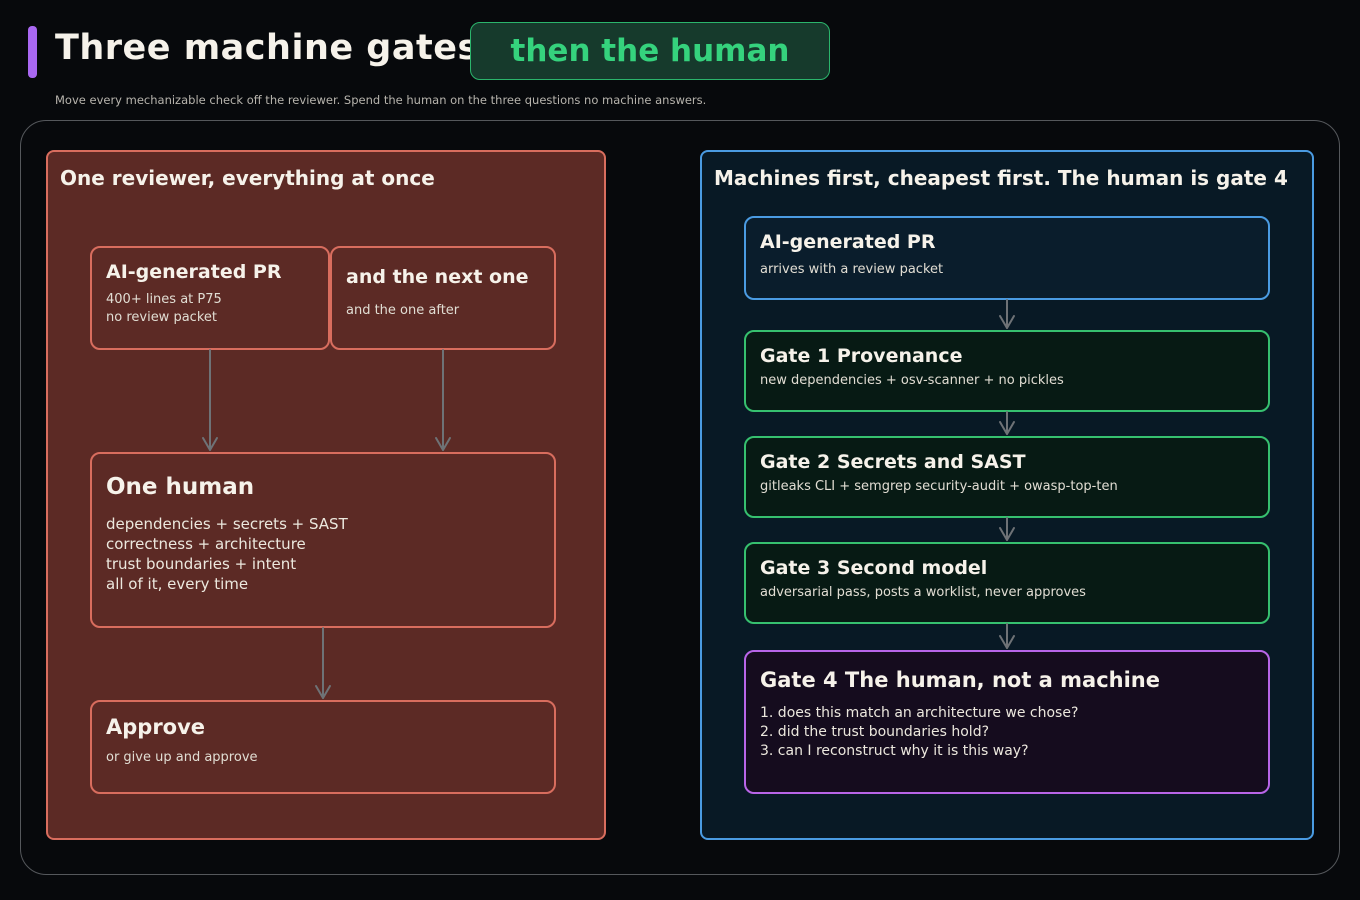  I want to click on left-pr-line: 400+ lines at P75, so click(164, 299).